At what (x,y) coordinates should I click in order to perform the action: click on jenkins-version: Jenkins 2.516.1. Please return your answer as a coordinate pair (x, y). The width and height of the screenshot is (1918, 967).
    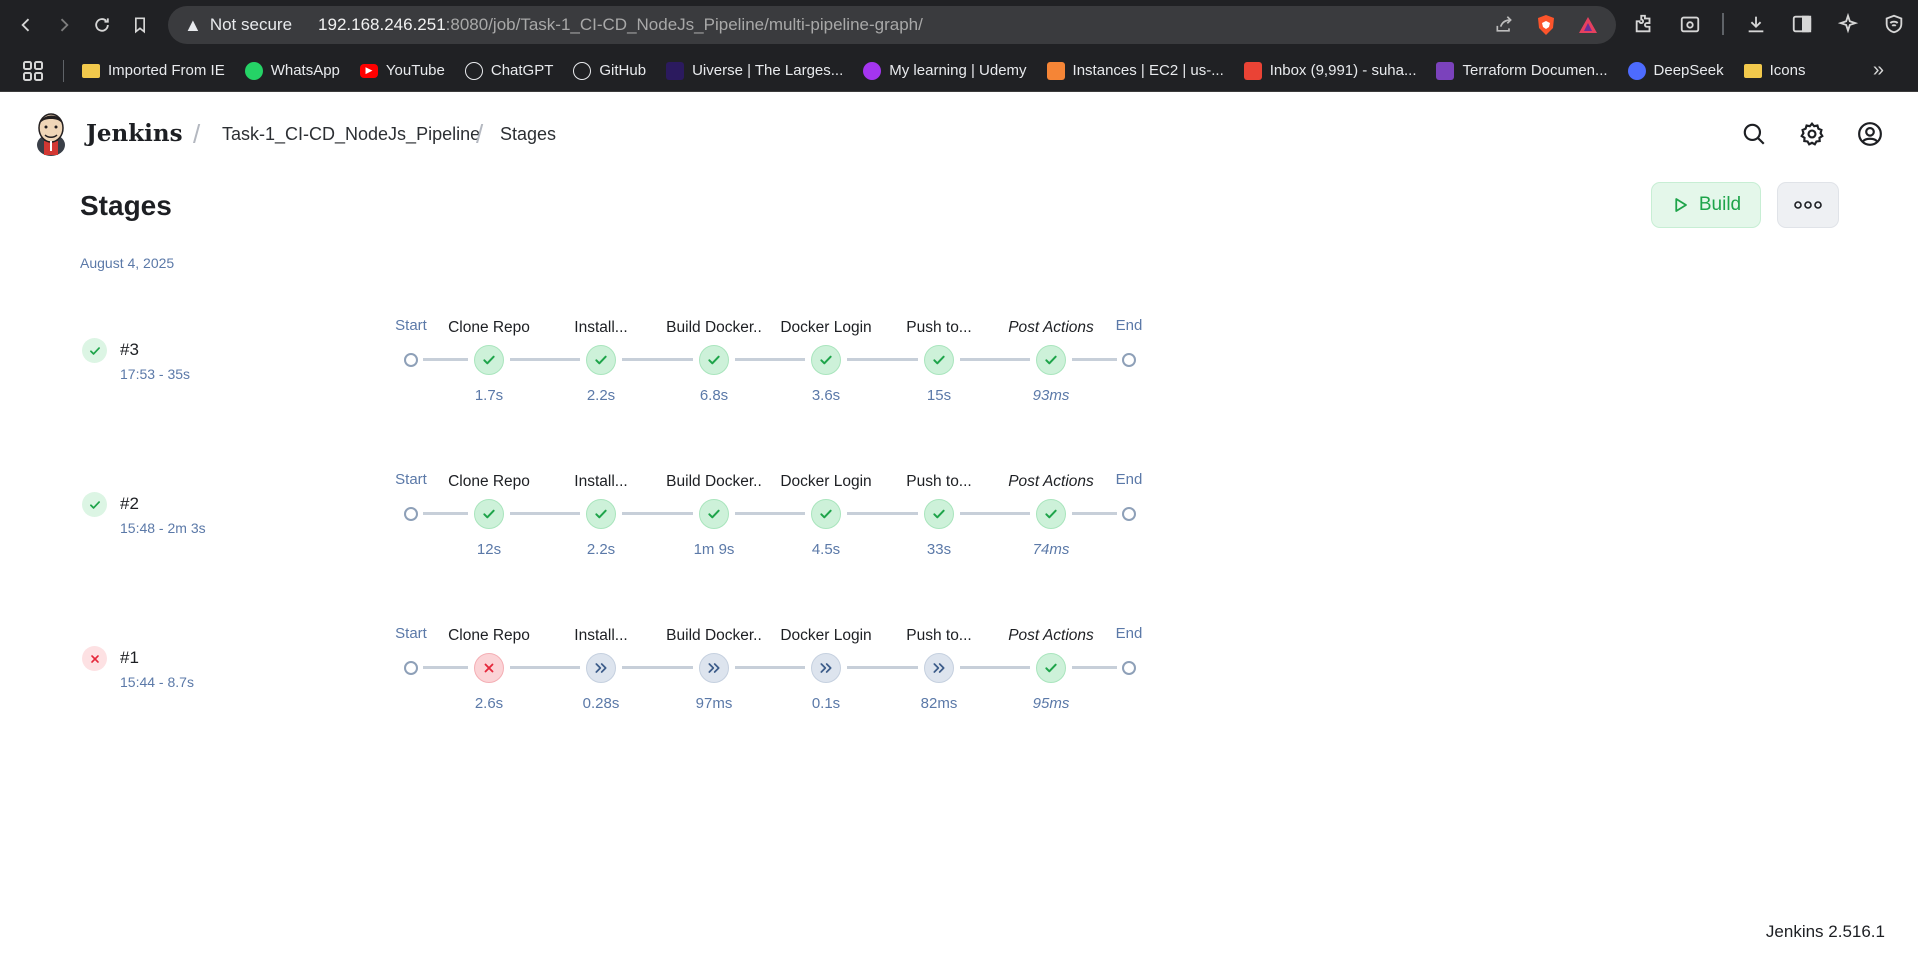
    Looking at the image, I should click on (1825, 932).